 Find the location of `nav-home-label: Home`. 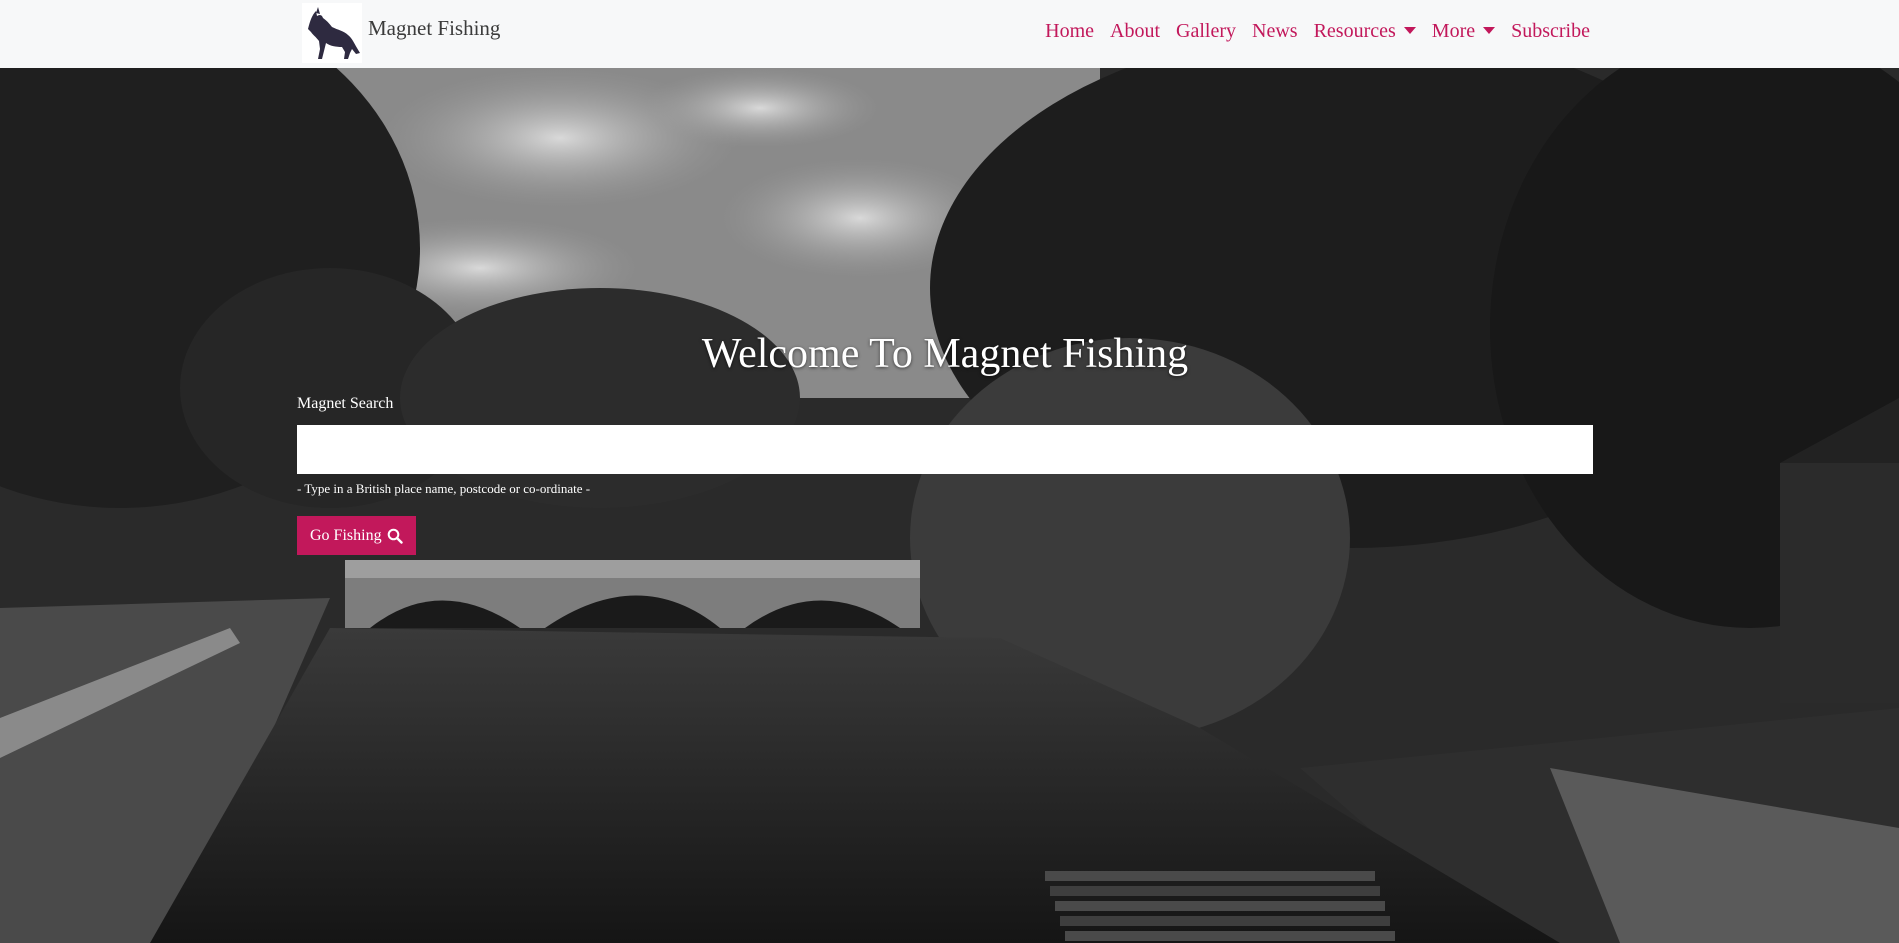

nav-home-label: Home is located at coordinates (1070, 31).